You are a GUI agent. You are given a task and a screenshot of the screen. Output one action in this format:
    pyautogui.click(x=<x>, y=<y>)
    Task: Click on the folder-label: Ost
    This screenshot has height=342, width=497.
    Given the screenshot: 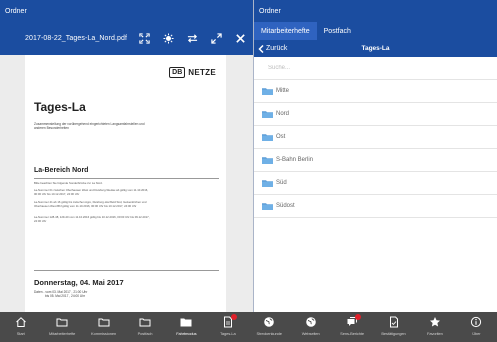 What is the action you would take?
    pyautogui.click(x=281, y=137)
    